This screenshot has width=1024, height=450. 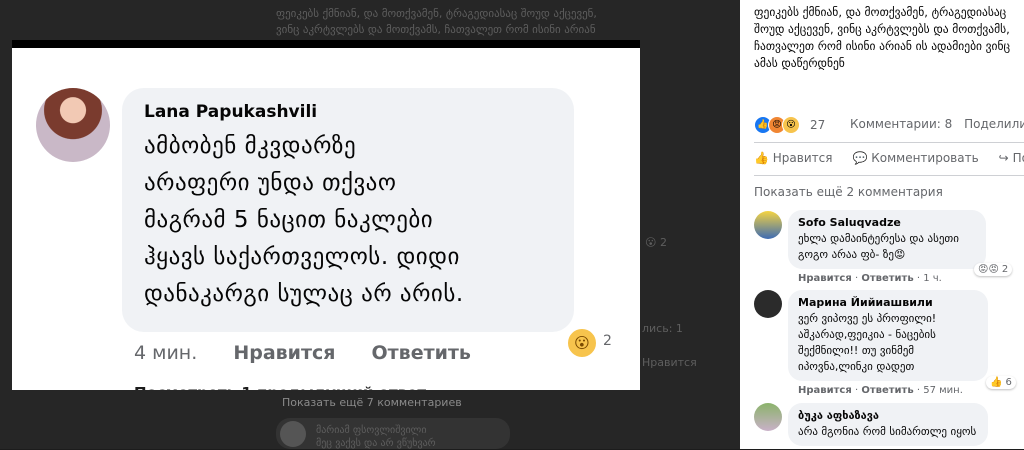 What do you see at coordinates (887, 222) in the screenshot?
I see `comment-author: Sofo Saluqvadze` at bounding box center [887, 222].